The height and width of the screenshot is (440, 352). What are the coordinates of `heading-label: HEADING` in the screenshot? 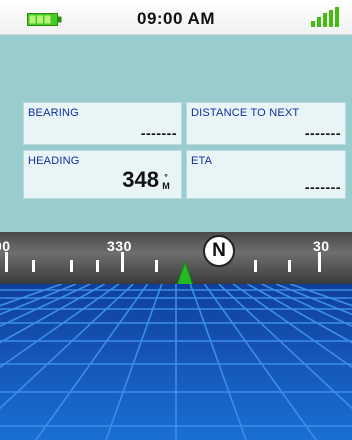 It's located at (54, 161).